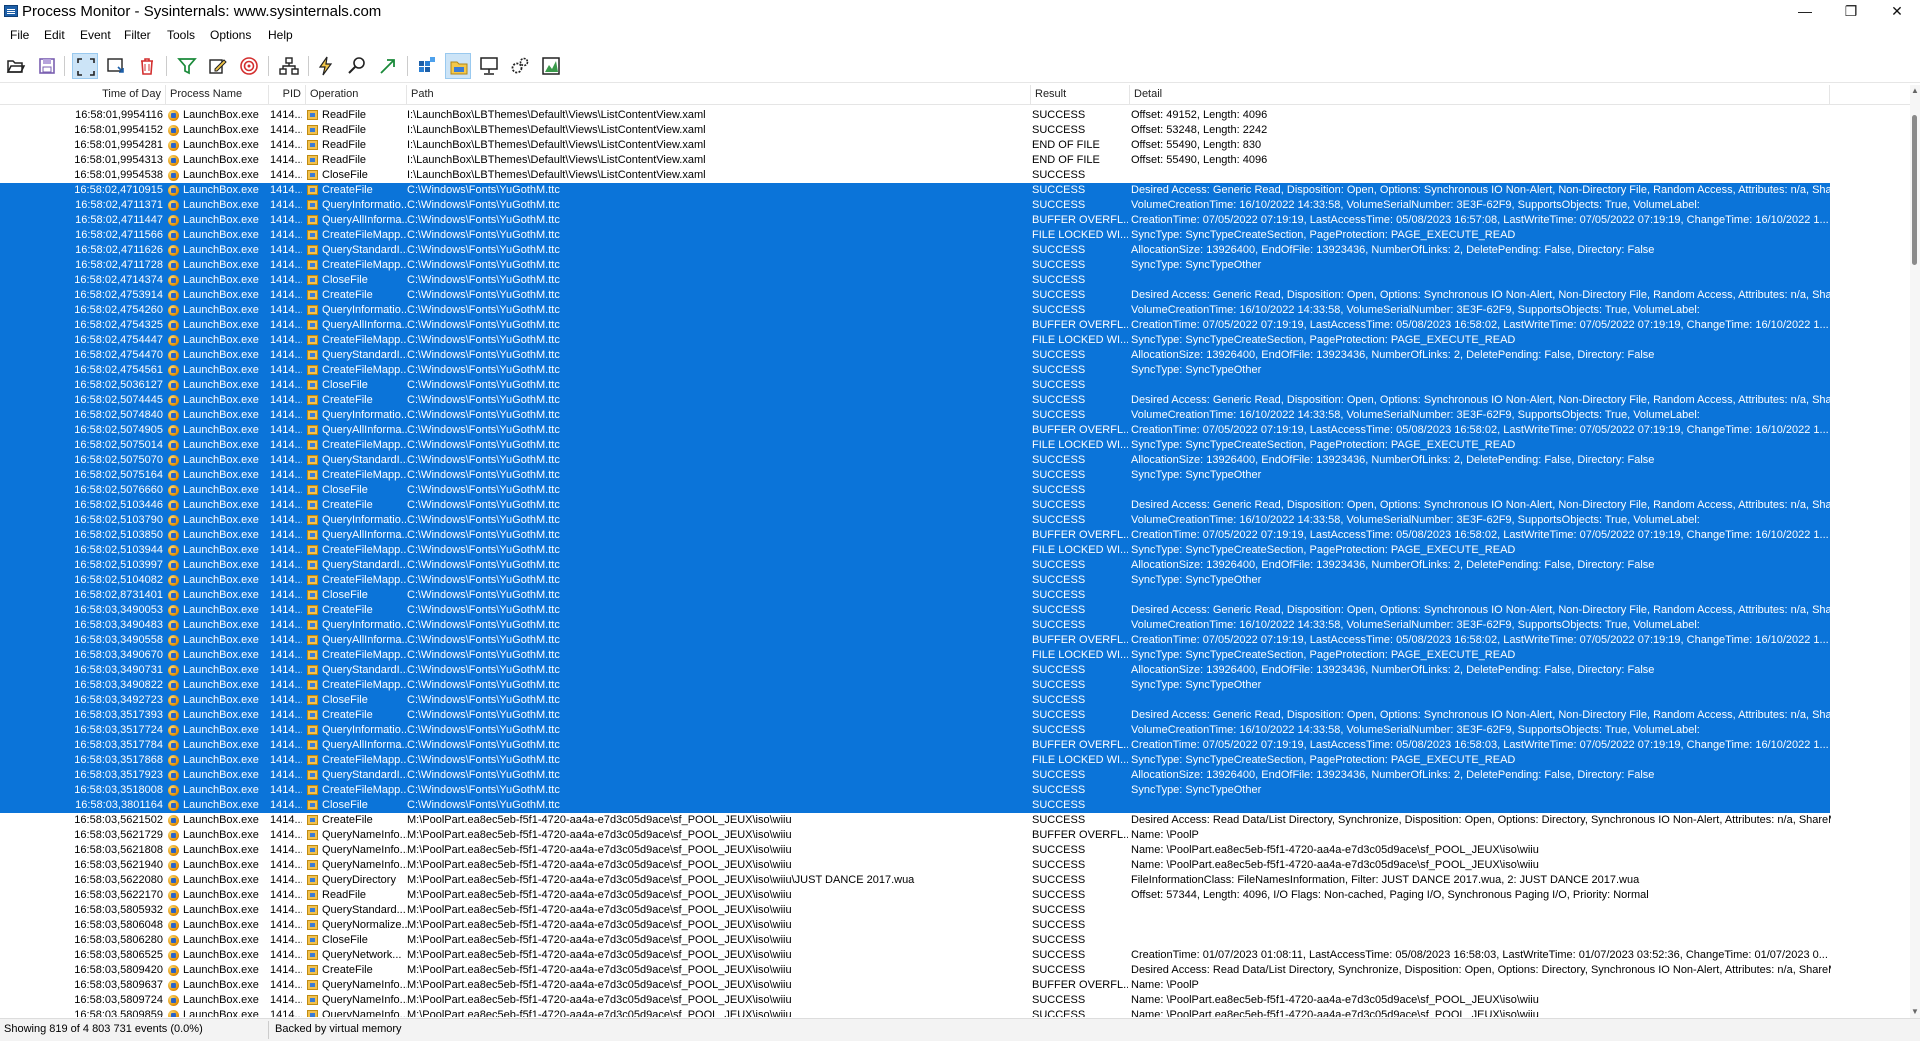 The width and height of the screenshot is (1920, 1041). Describe the element at coordinates (357, 66) in the screenshot. I see `find-icon` at that location.